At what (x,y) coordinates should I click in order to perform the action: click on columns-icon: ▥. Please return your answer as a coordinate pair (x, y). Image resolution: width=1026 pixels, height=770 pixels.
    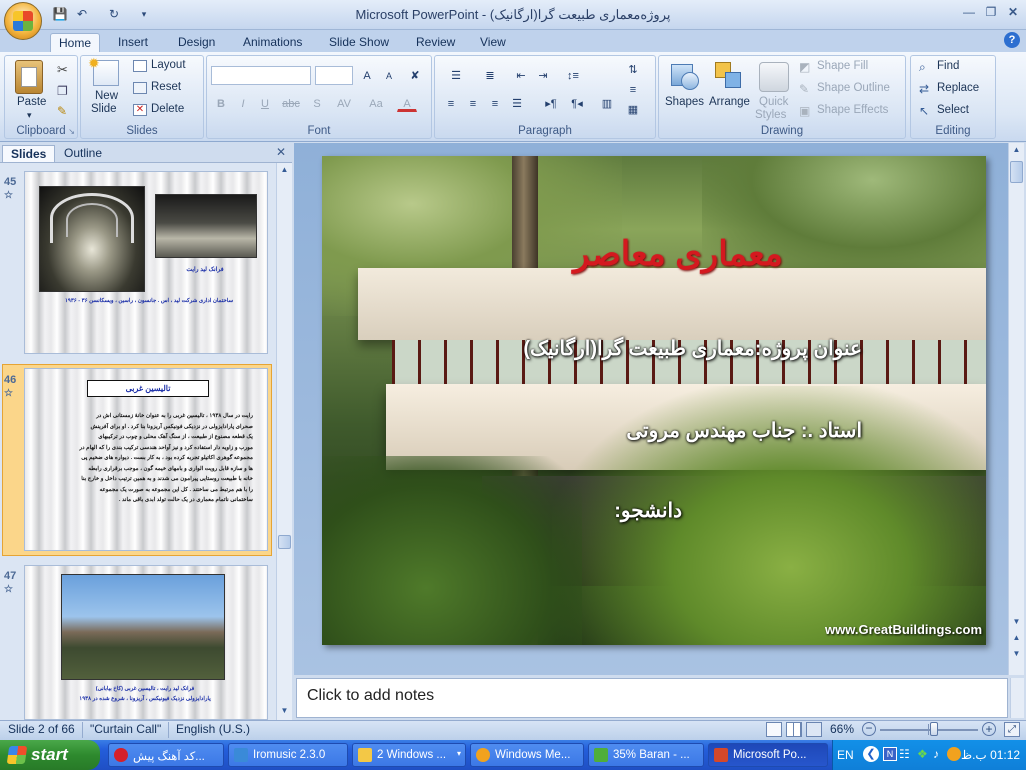
    Looking at the image, I should click on (607, 103).